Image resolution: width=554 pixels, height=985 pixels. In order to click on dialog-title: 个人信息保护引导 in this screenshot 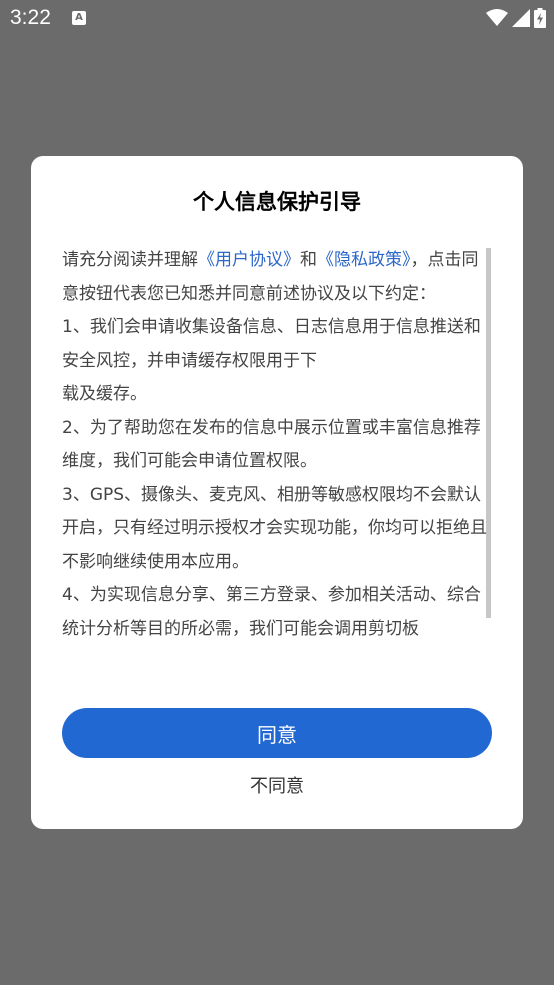, I will do `click(277, 202)`.